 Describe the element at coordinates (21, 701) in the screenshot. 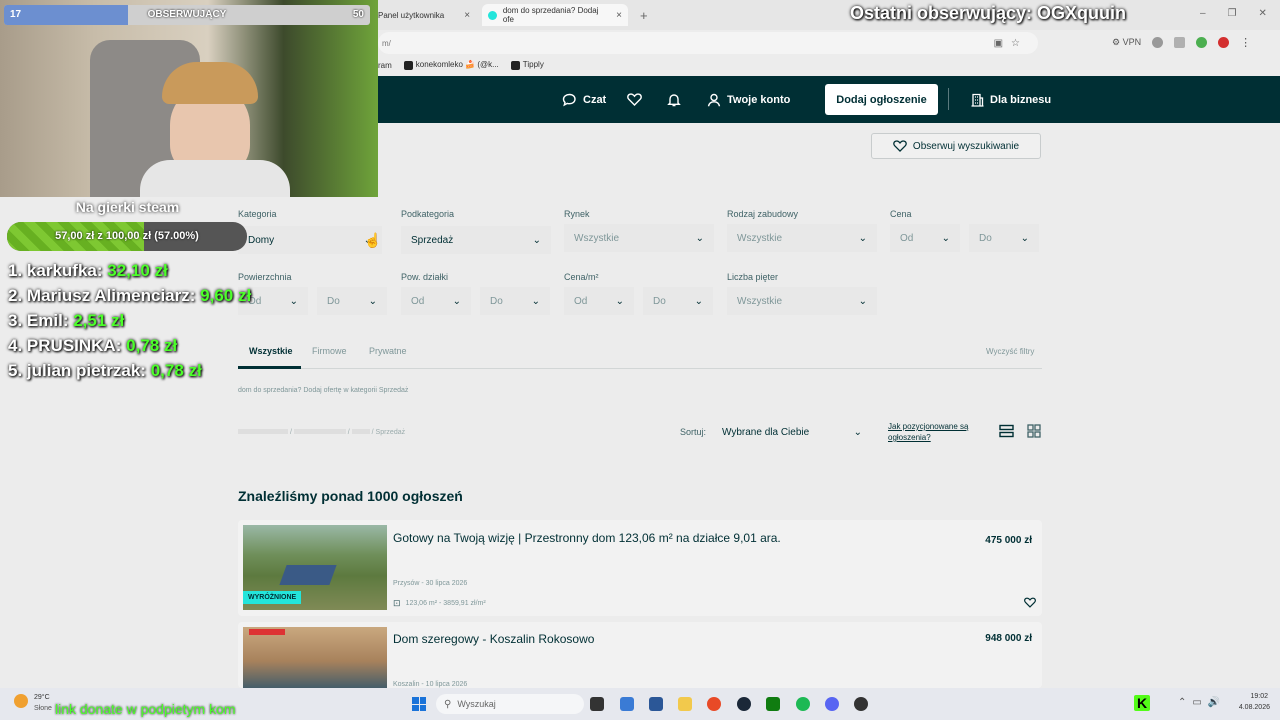

I see `weather-sun-icon` at that location.